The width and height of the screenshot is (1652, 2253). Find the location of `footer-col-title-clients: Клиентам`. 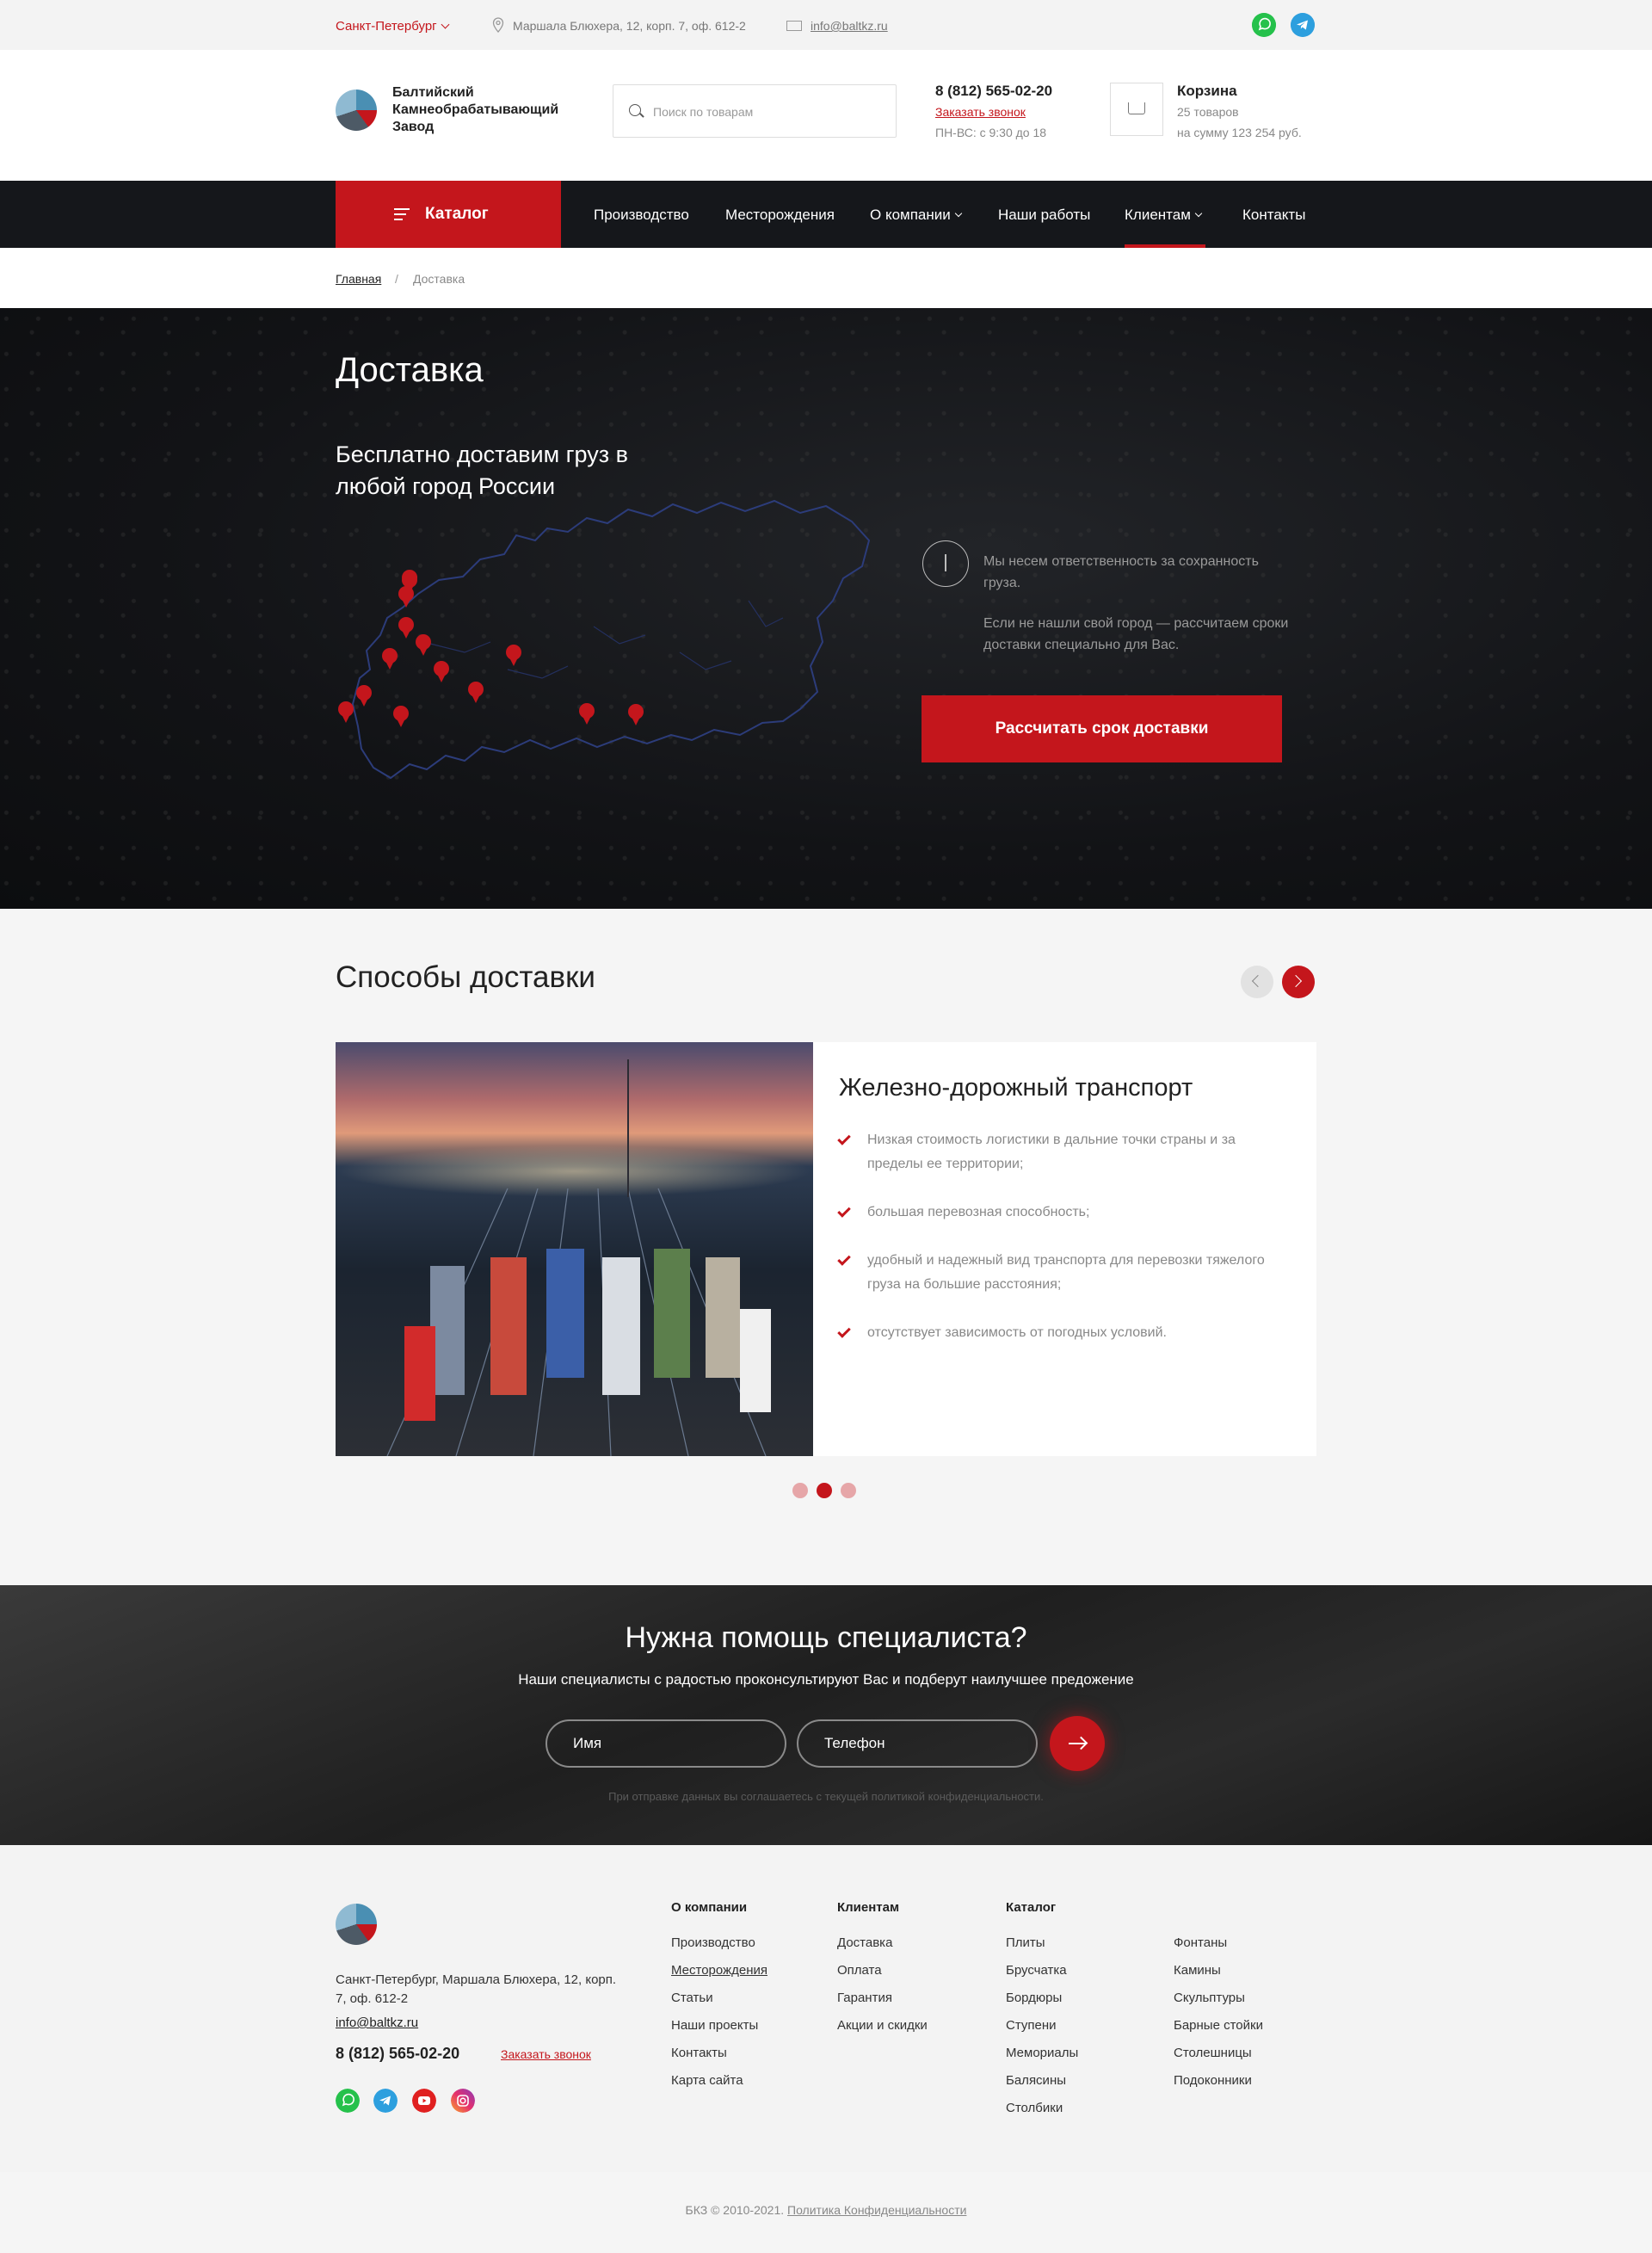

footer-col-title-clients: Клиентам is located at coordinates (868, 1907).